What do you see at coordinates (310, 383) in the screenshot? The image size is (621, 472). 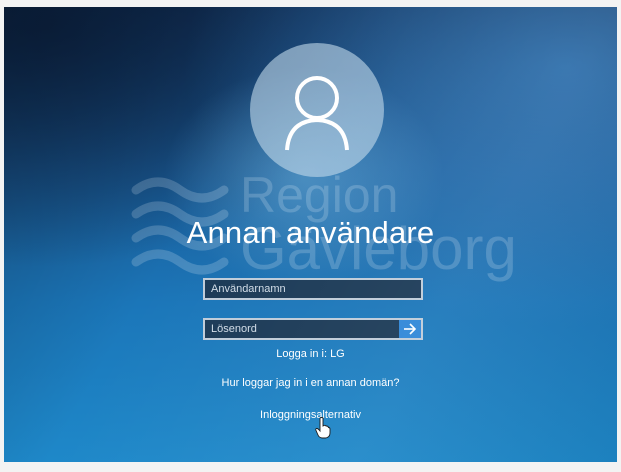 I see `other-domain-link: Hur loggar jag in i en annan domän?` at bounding box center [310, 383].